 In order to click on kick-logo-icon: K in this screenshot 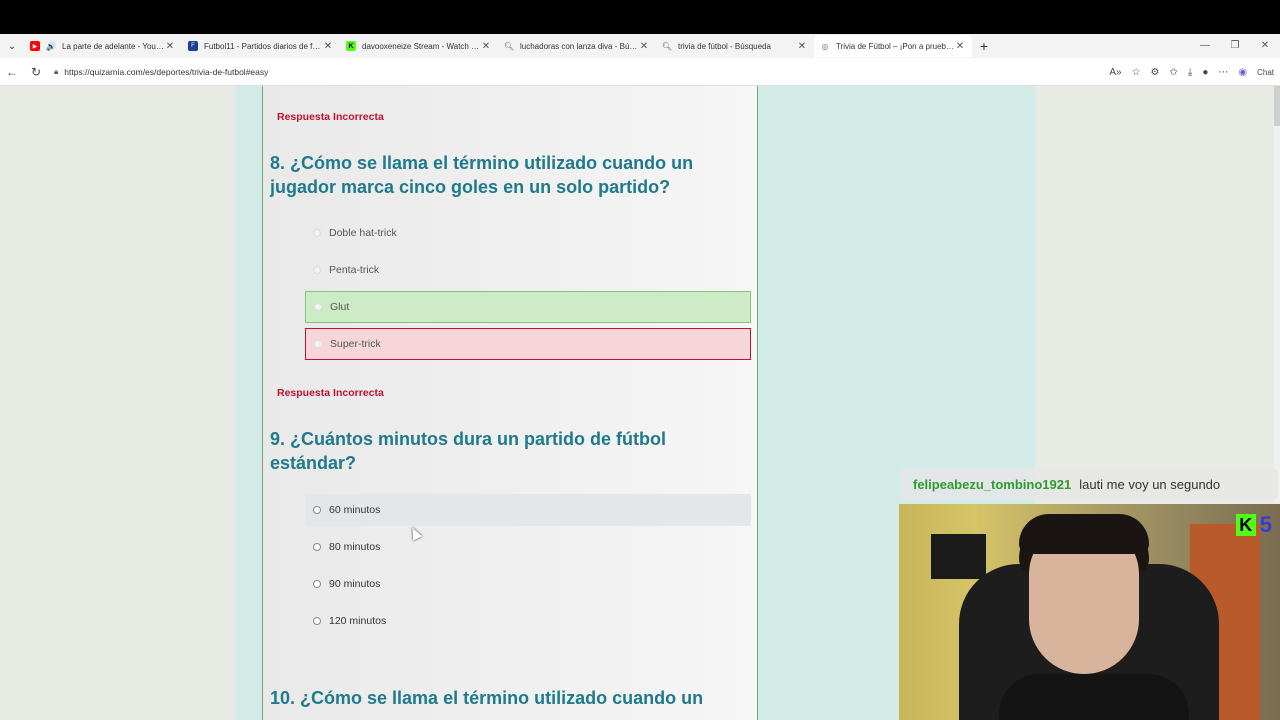, I will do `click(1245, 525)`.